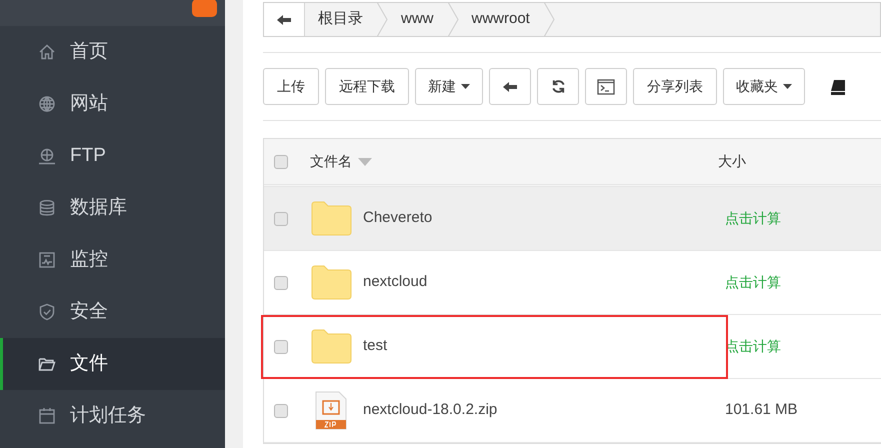 The width and height of the screenshot is (881, 448). Describe the element at coordinates (365, 162) in the screenshot. I see `sort-caret-icon` at that location.